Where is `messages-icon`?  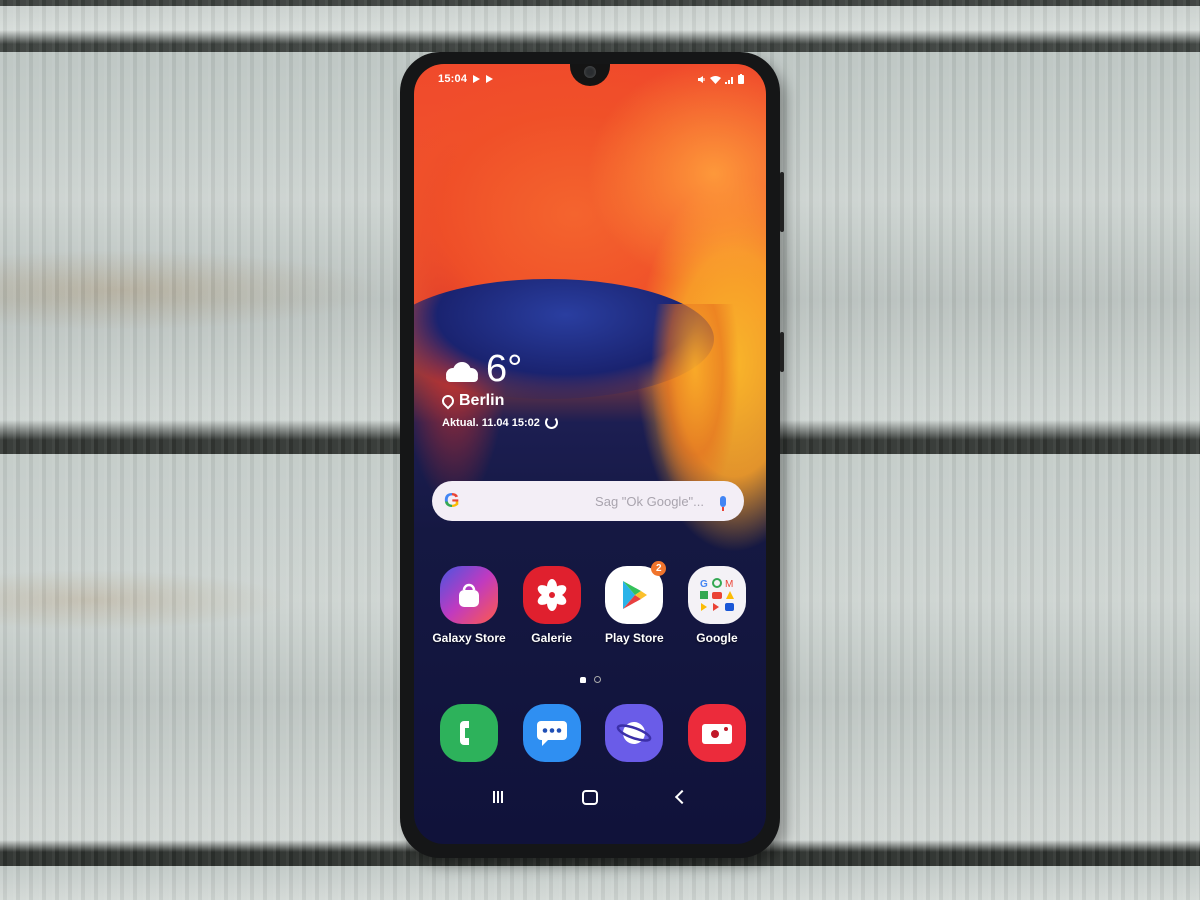
messages-icon is located at coordinates (551, 733).